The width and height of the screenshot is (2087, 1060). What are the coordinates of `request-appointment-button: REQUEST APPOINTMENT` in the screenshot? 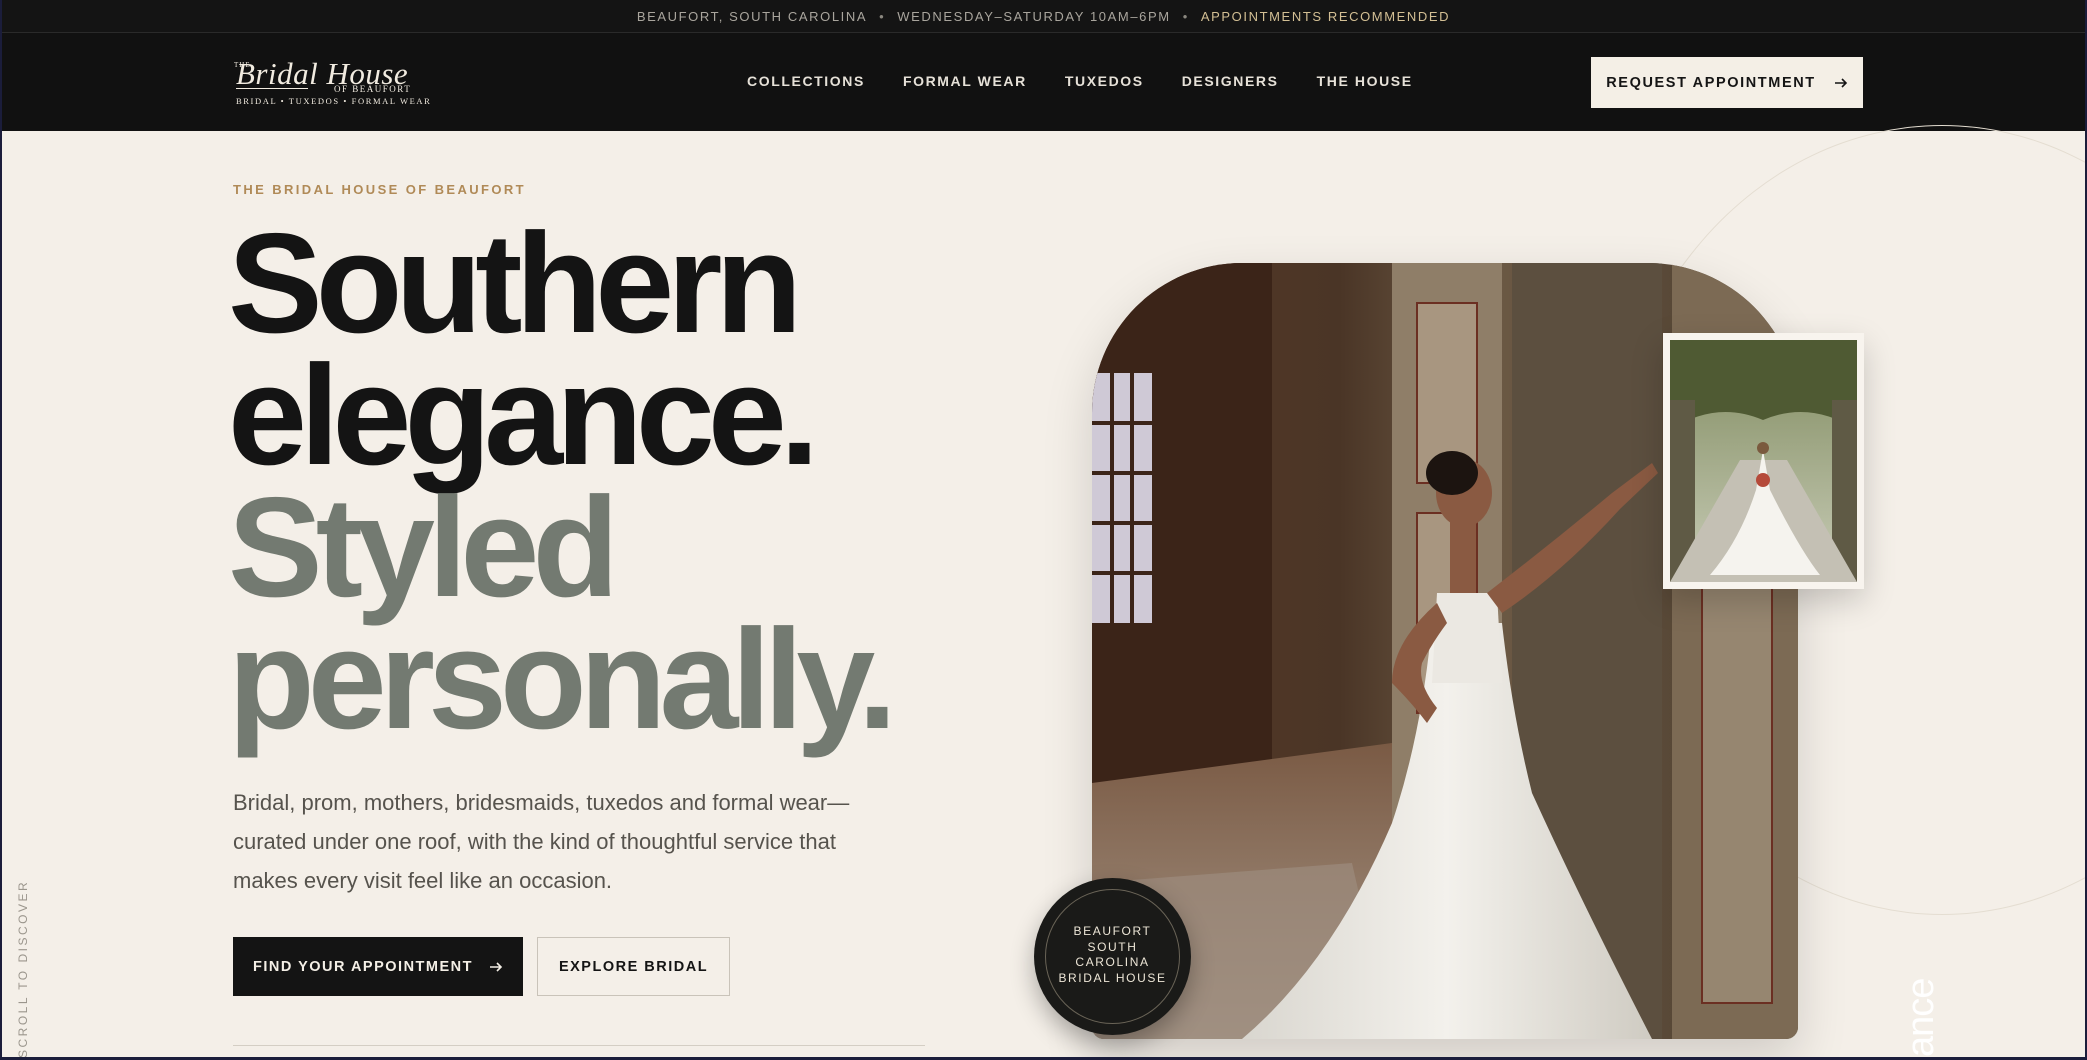 It's located at (1727, 82).